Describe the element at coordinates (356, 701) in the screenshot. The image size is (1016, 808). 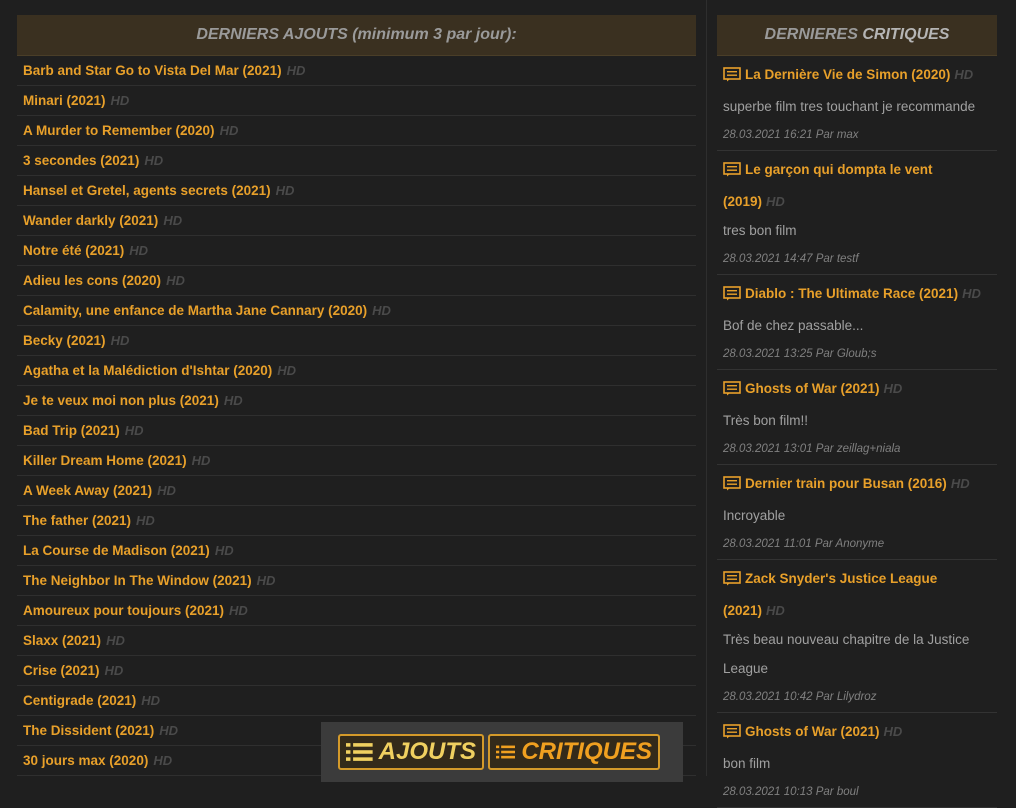
I see `movie-list-item: Centigrade (2021) HD` at that location.